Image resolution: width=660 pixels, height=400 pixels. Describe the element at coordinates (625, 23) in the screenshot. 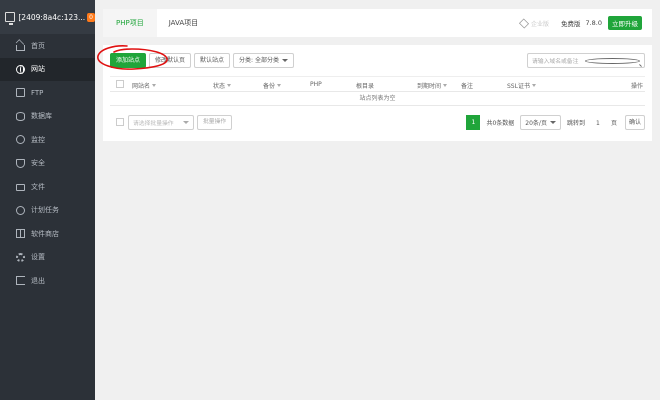

I see `upgrade-button: 立即升级` at that location.